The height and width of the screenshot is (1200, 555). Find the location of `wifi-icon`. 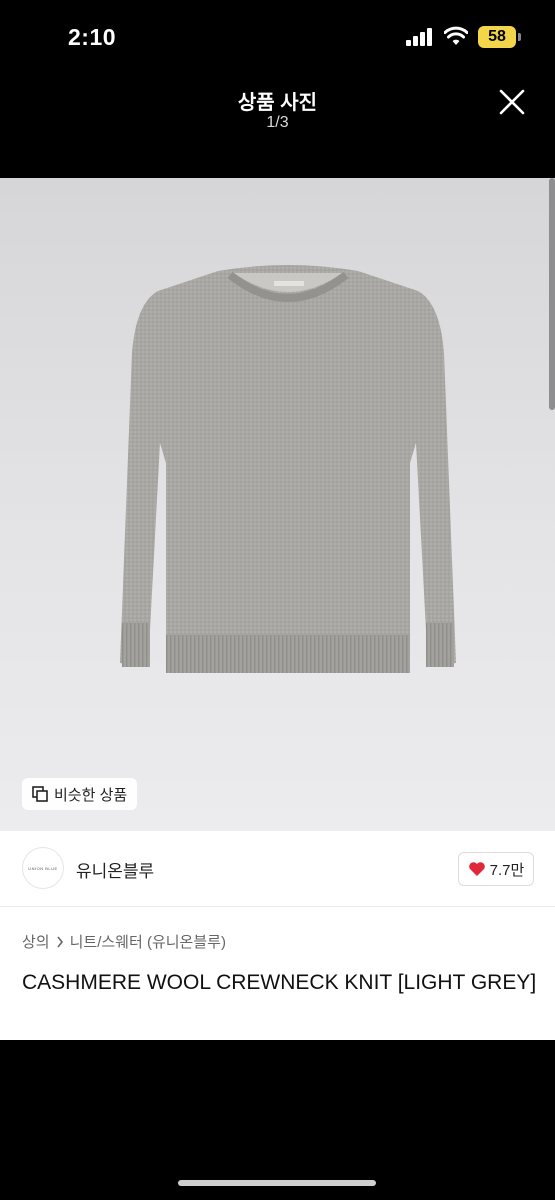

wifi-icon is located at coordinates (456, 35).